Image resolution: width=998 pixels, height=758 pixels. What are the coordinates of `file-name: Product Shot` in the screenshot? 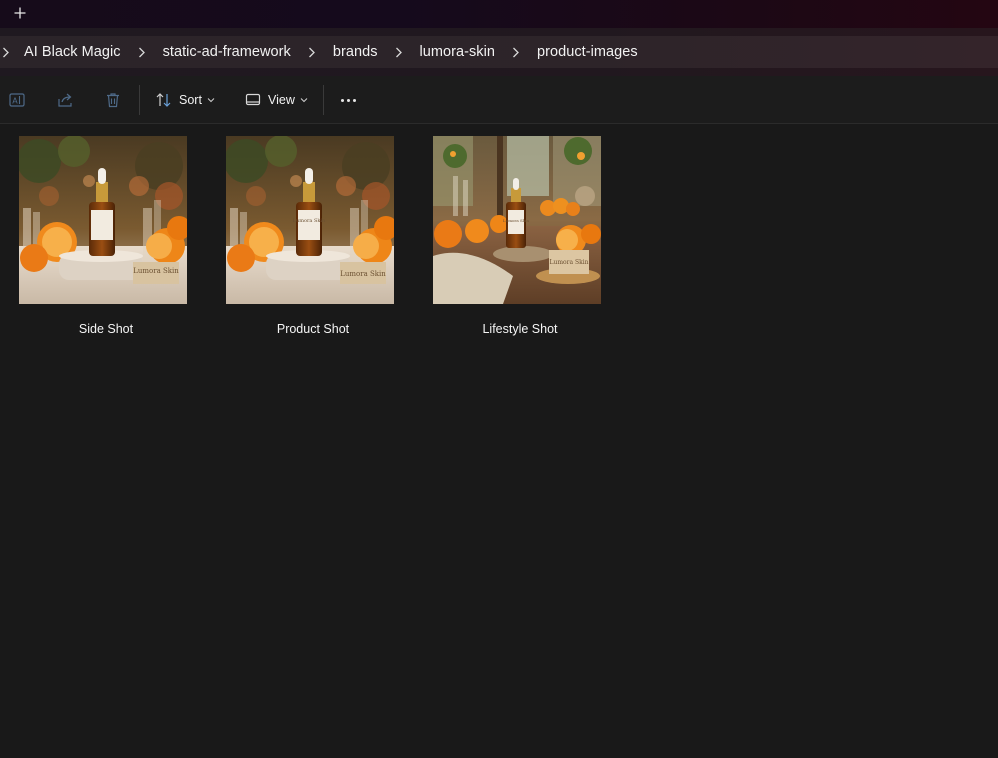 It's located at (313, 329).